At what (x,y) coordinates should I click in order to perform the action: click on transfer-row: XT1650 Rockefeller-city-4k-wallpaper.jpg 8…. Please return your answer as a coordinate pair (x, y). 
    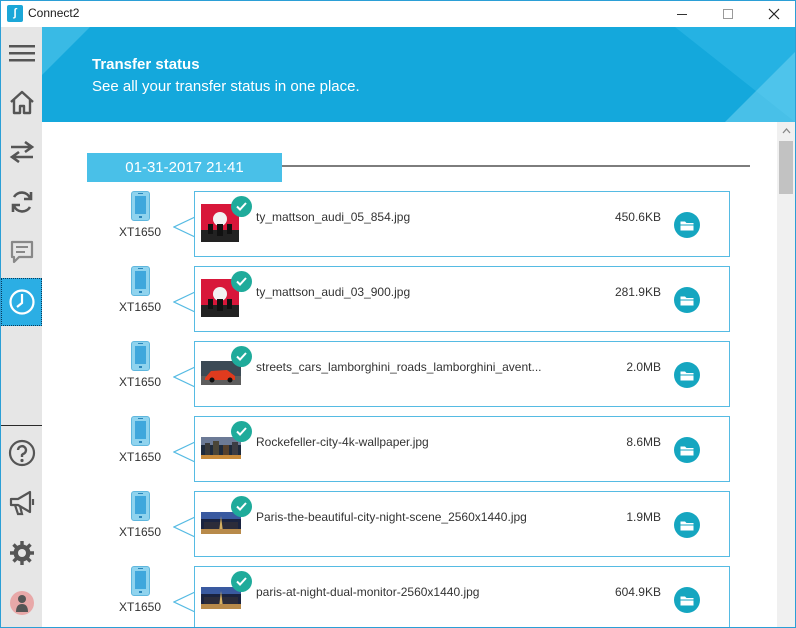
    Looking at the image, I should click on (409, 449).